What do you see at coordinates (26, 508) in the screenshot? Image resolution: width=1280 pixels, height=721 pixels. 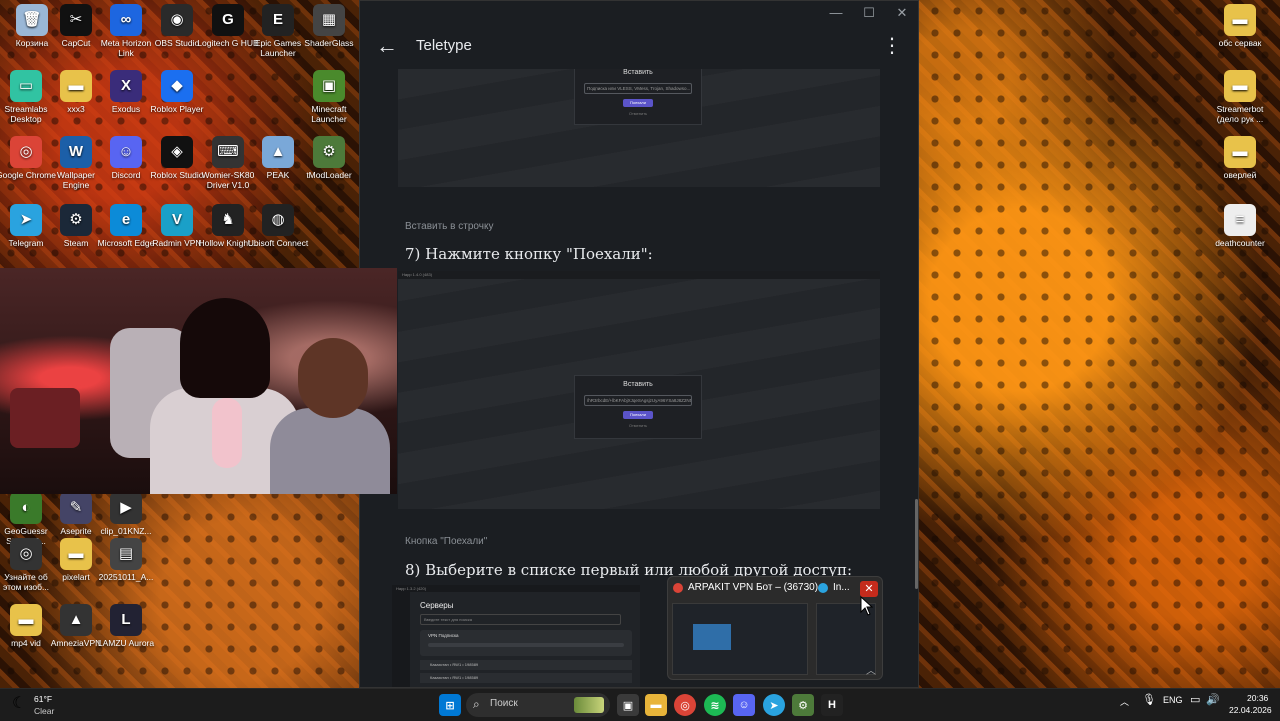 I see `geoguessr-icon: ◐` at bounding box center [26, 508].